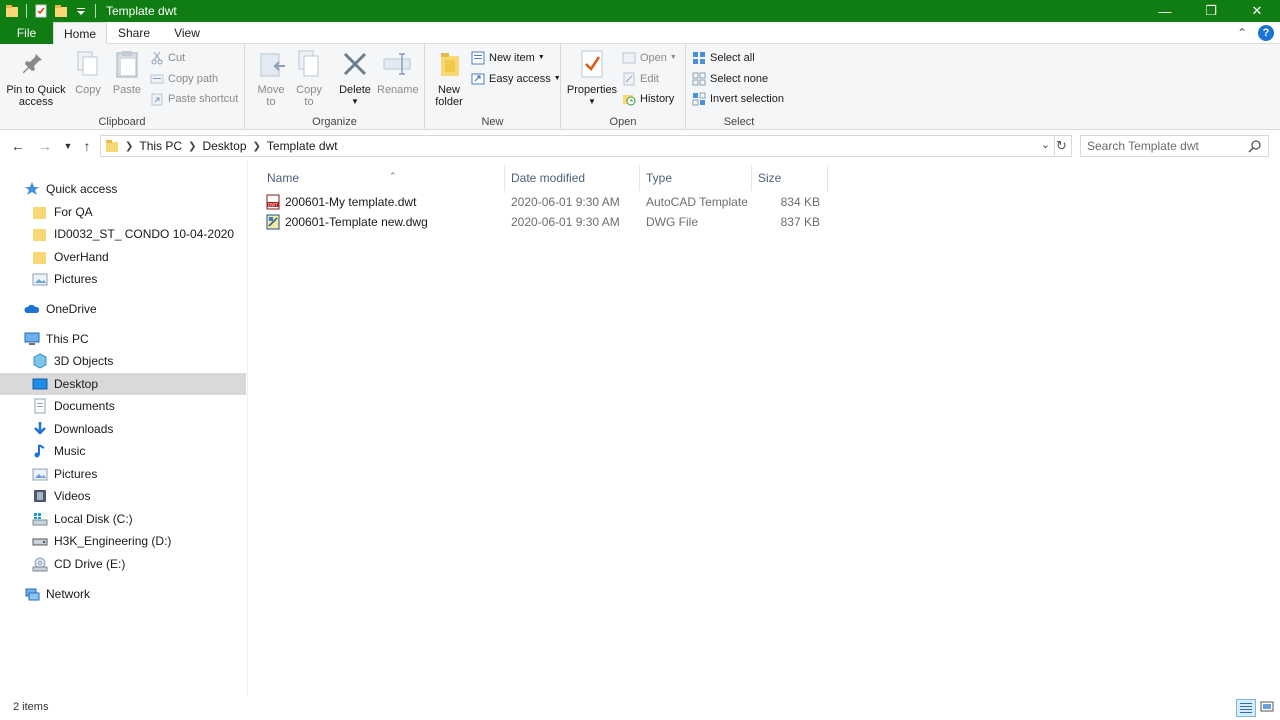 This screenshot has width=1280, height=720. Describe the element at coordinates (1268, 708) in the screenshot. I see `large-icons-view-button` at that location.